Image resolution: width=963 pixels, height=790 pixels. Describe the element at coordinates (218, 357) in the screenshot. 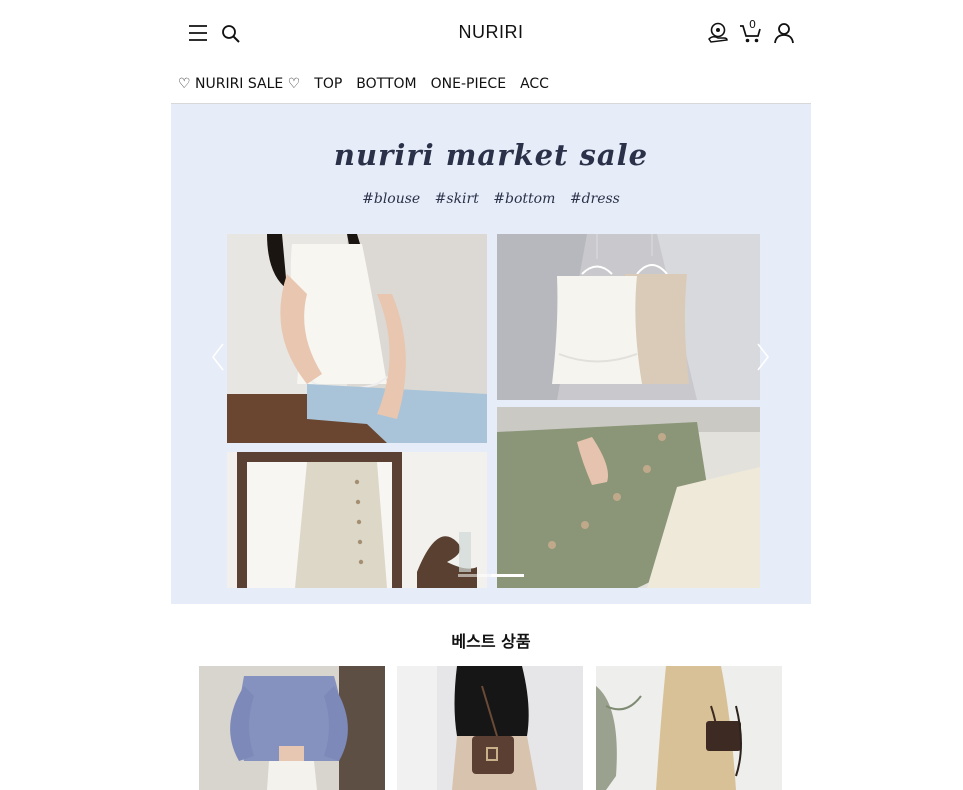

I see `banner-prev-arrow` at that location.